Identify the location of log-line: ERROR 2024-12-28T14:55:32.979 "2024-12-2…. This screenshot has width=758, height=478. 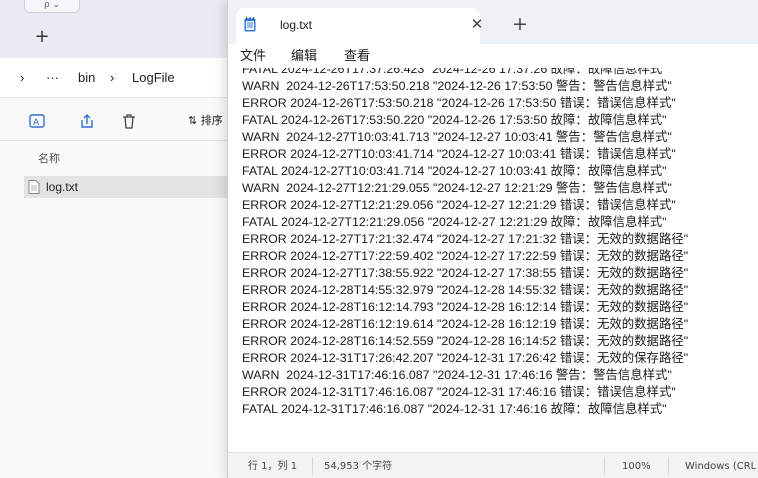
(465, 290).